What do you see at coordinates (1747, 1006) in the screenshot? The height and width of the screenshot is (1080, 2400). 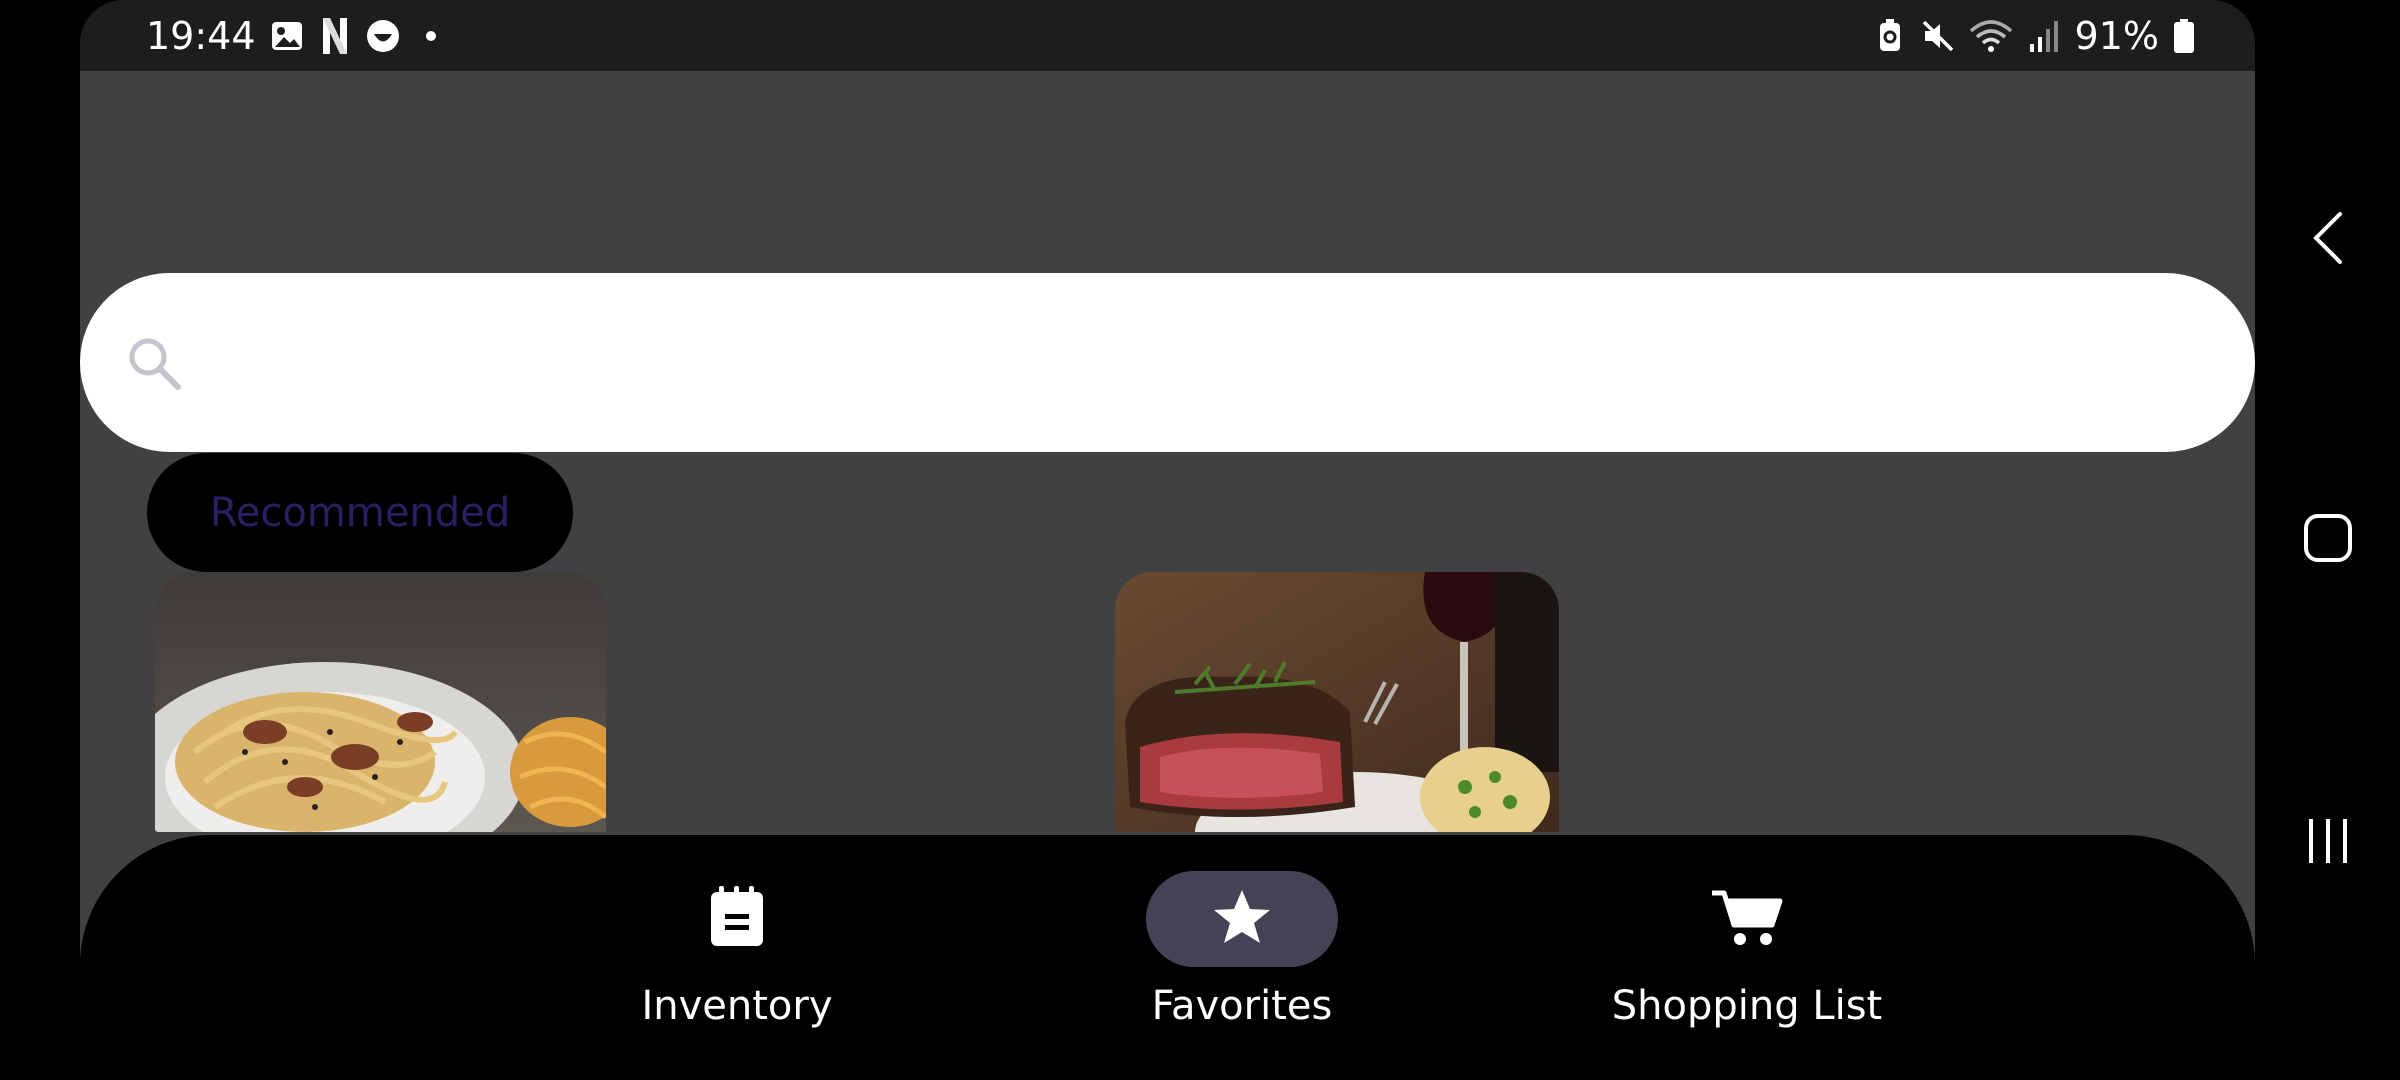 I see `nav-label-shopping-list: Shopping List` at bounding box center [1747, 1006].